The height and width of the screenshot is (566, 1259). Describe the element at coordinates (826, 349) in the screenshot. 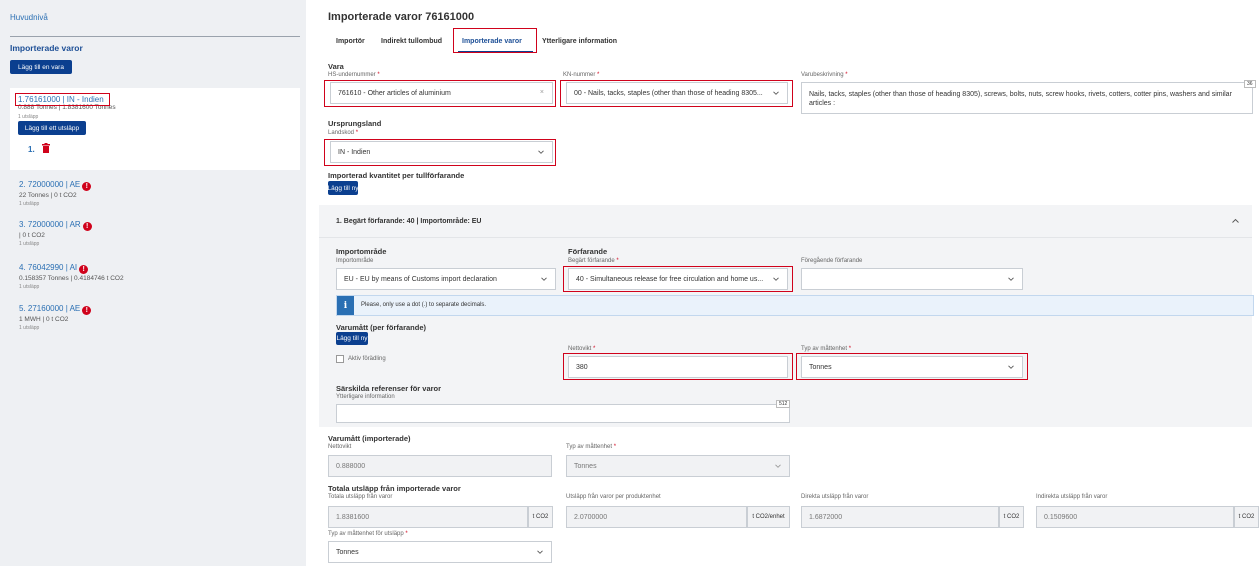

I see `unit-type-label: Typ av måttenhet *` at that location.